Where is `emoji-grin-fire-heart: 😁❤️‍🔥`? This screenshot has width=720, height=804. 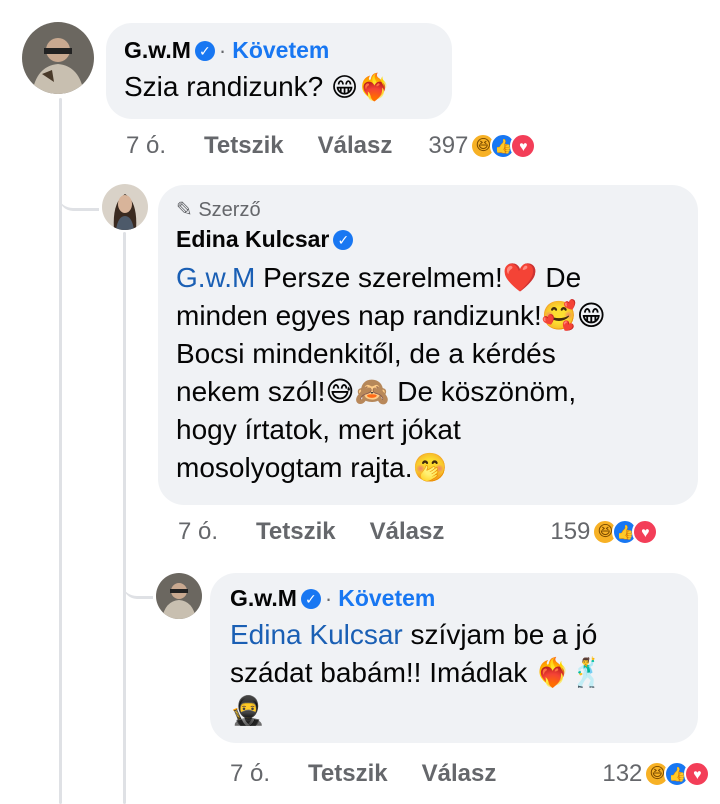 emoji-grin-fire-heart: 😁❤️‍🔥 is located at coordinates (361, 87).